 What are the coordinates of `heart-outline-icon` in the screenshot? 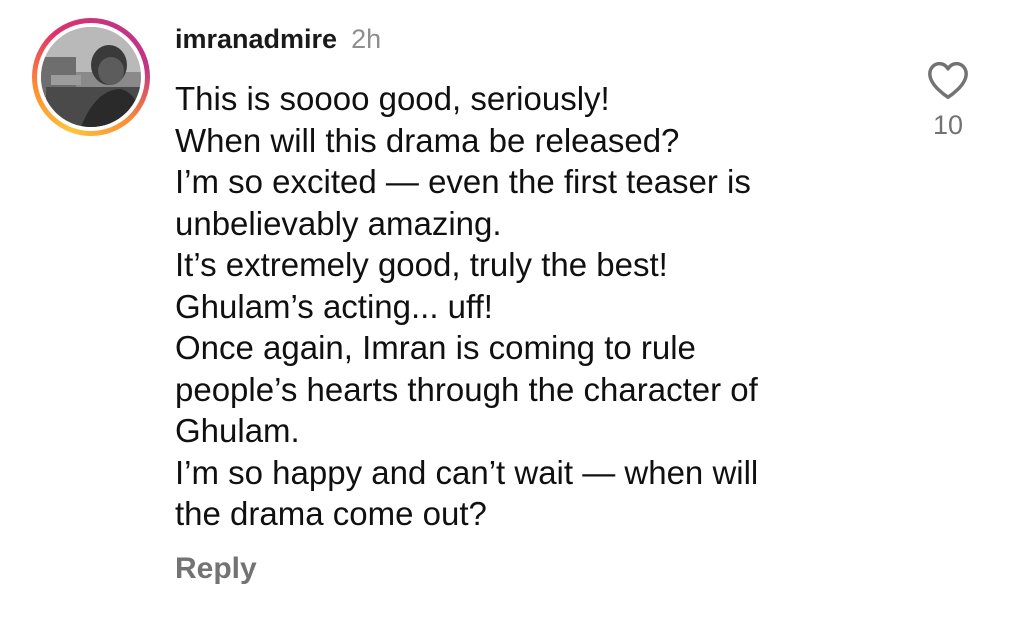 It's located at (948, 80).